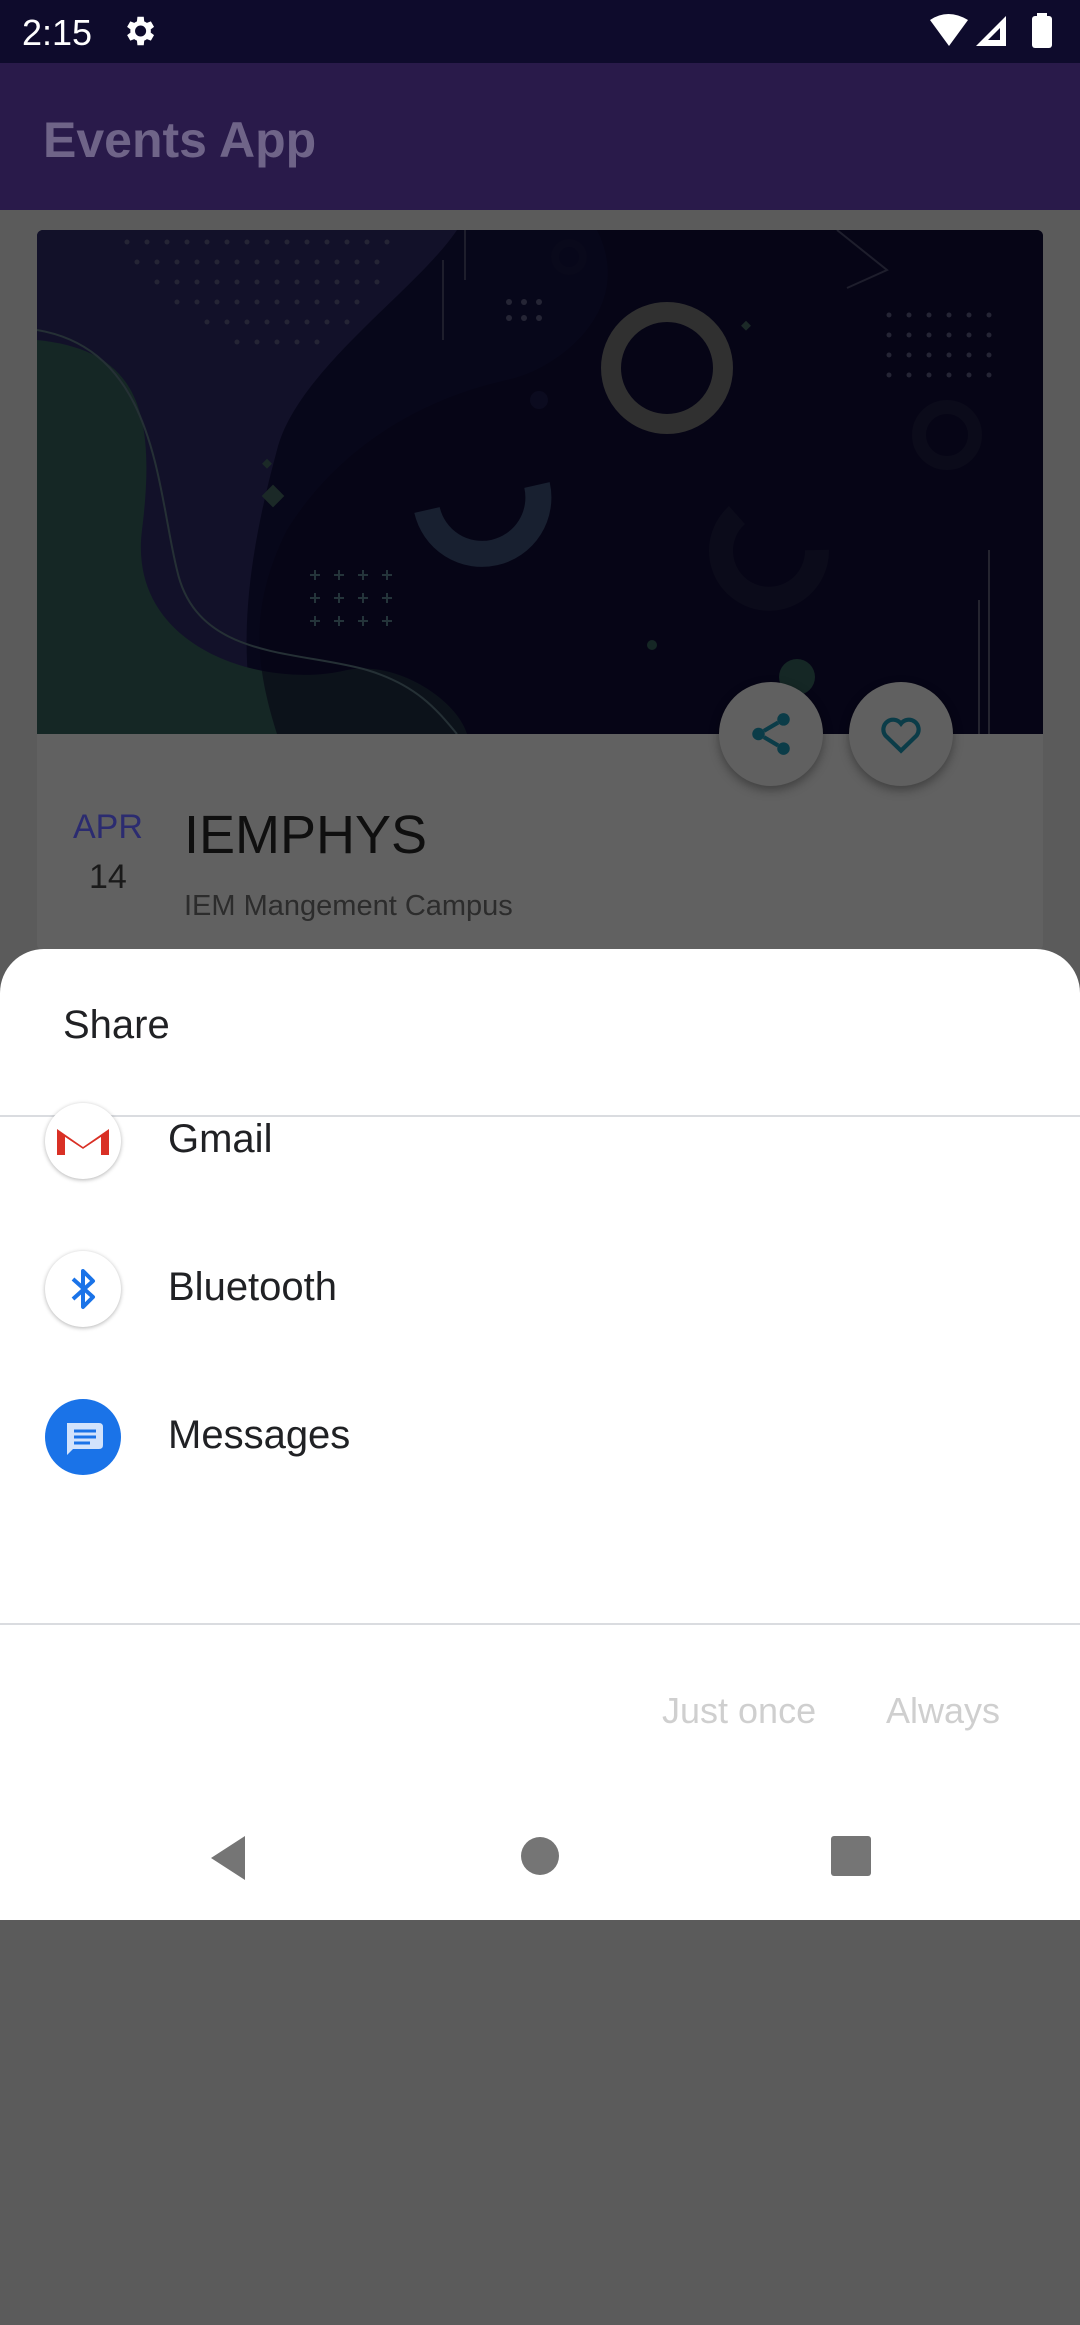 Image resolution: width=1080 pixels, height=2325 pixels. I want to click on messages-icon, so click(83, 1437).